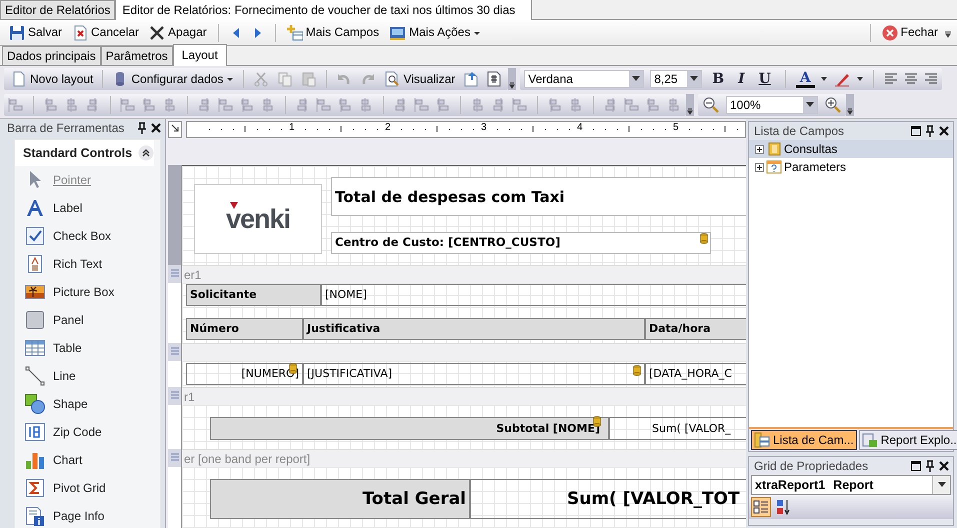 The width and height of the screenshot is (957, 528). Describe the element at coordinates (78, 153) in the screenshot. I see `group-title: Standard Controls` at that location.